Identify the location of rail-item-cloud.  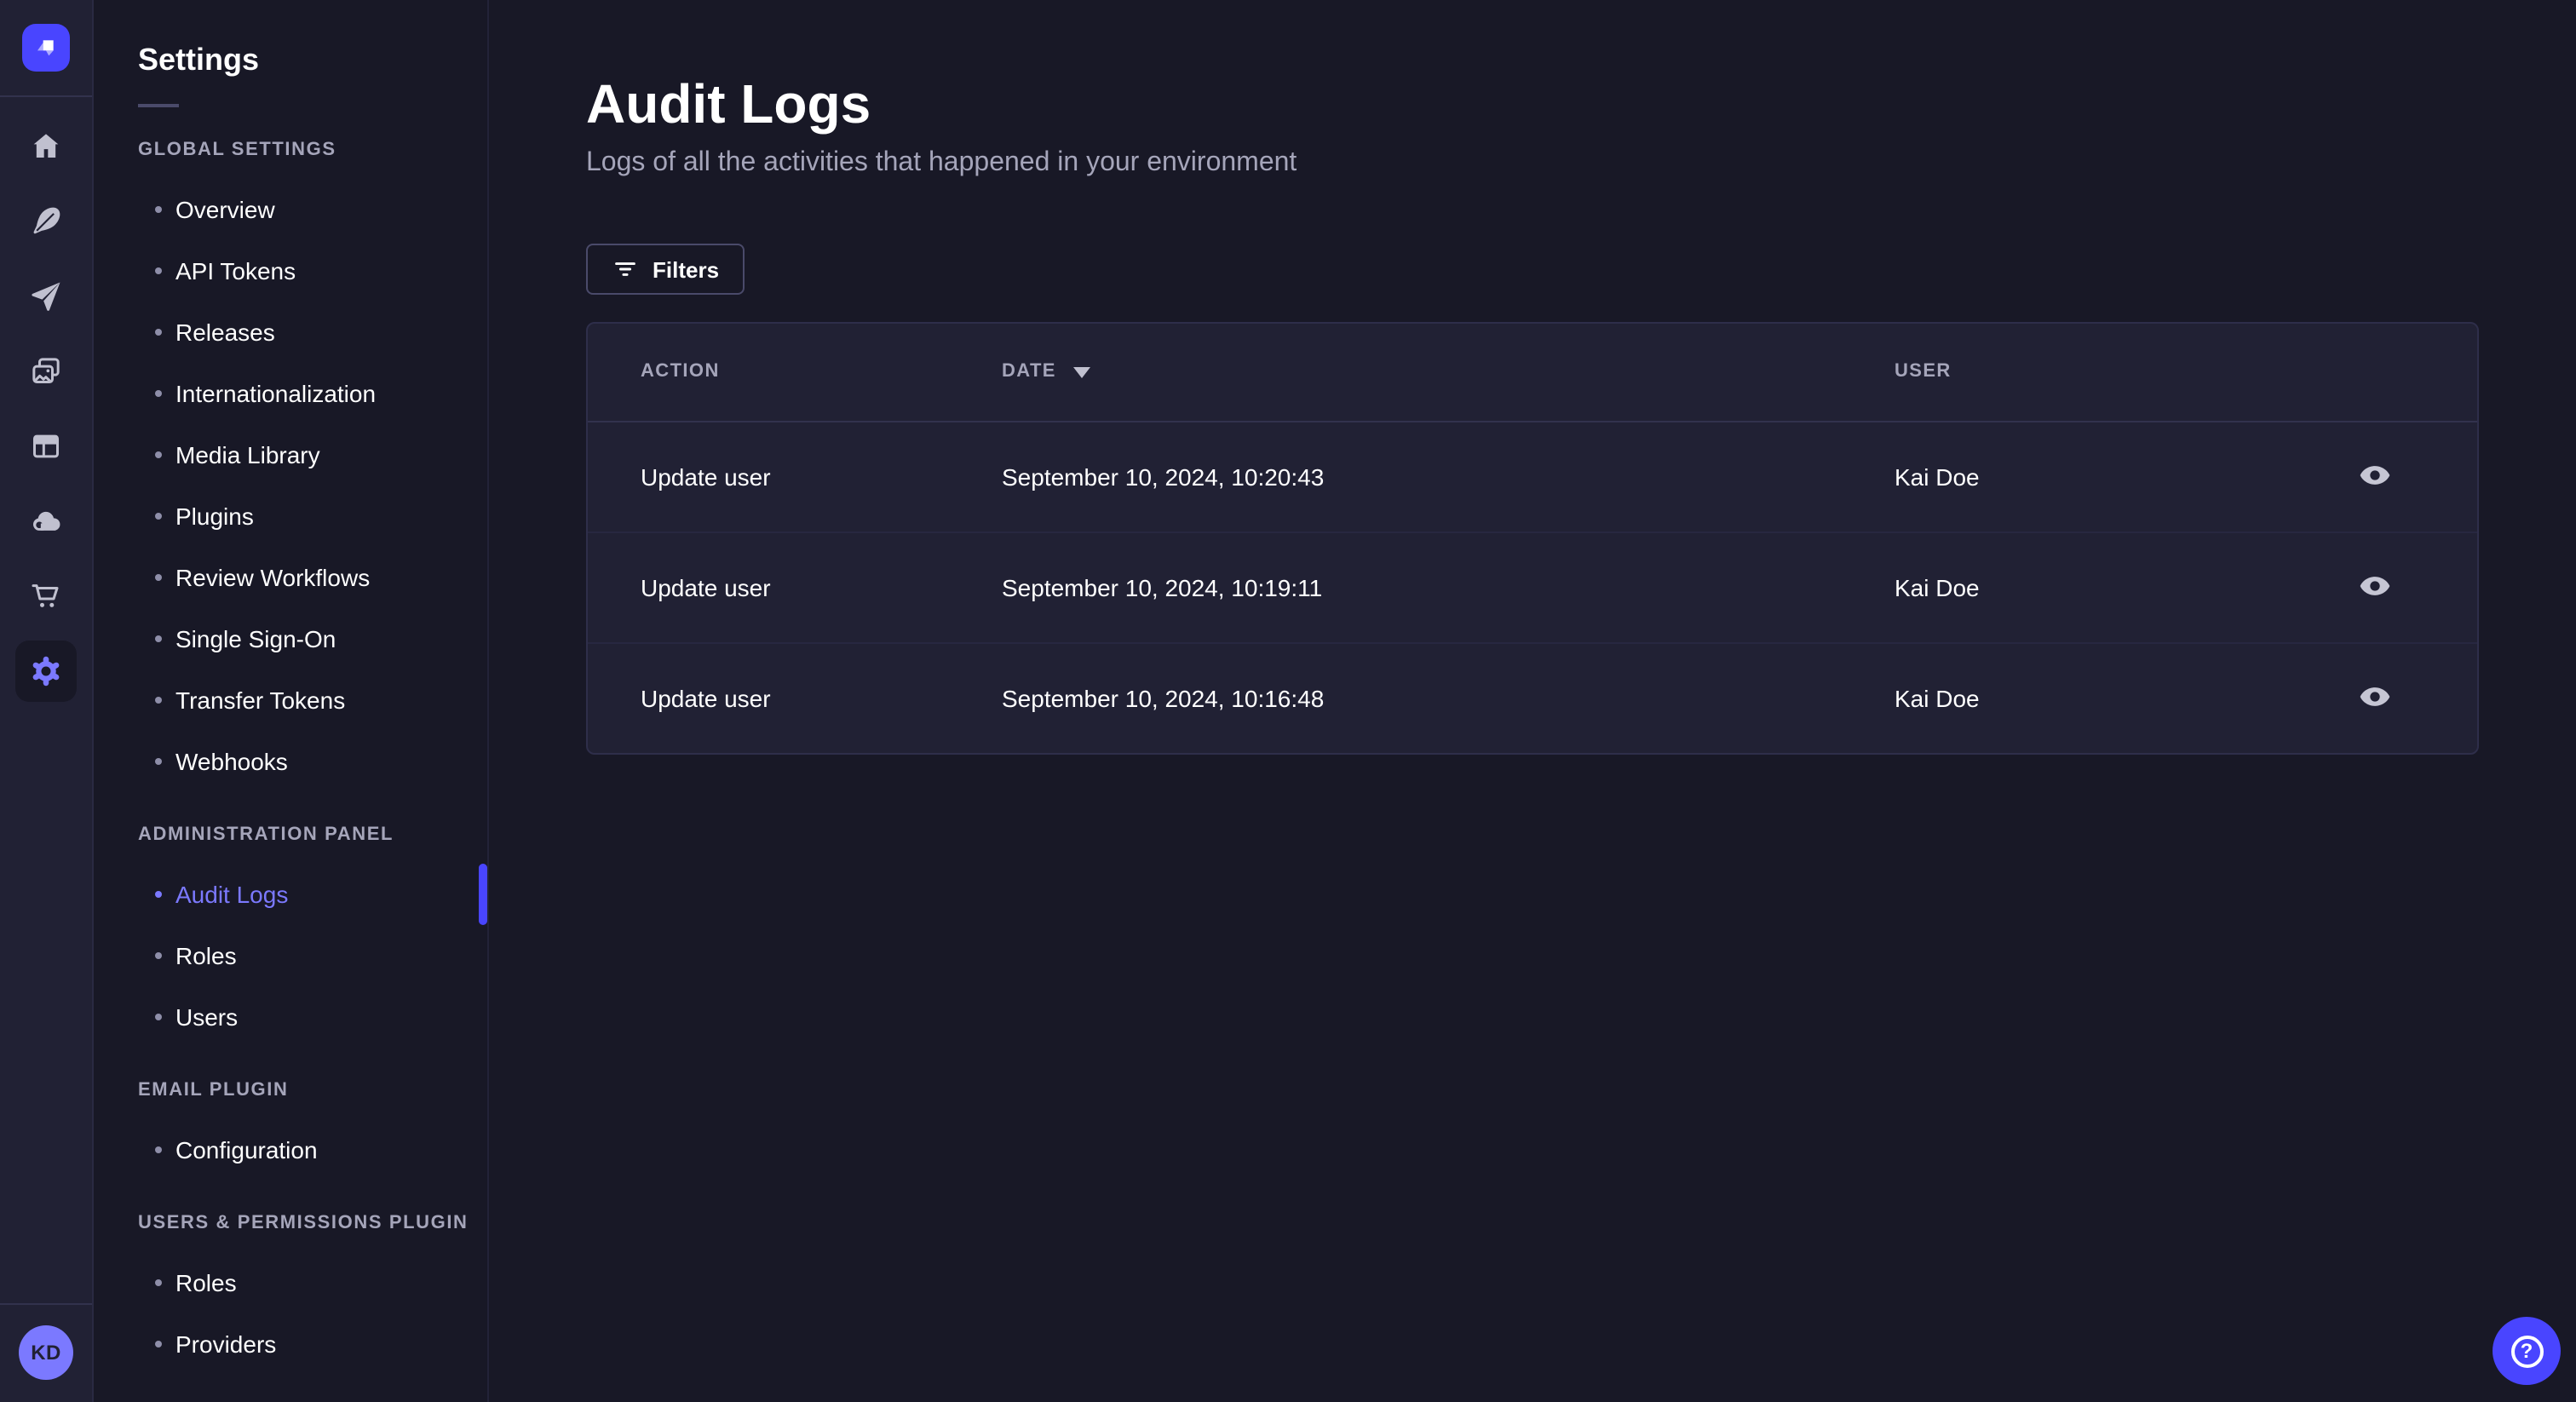
(46, 521).